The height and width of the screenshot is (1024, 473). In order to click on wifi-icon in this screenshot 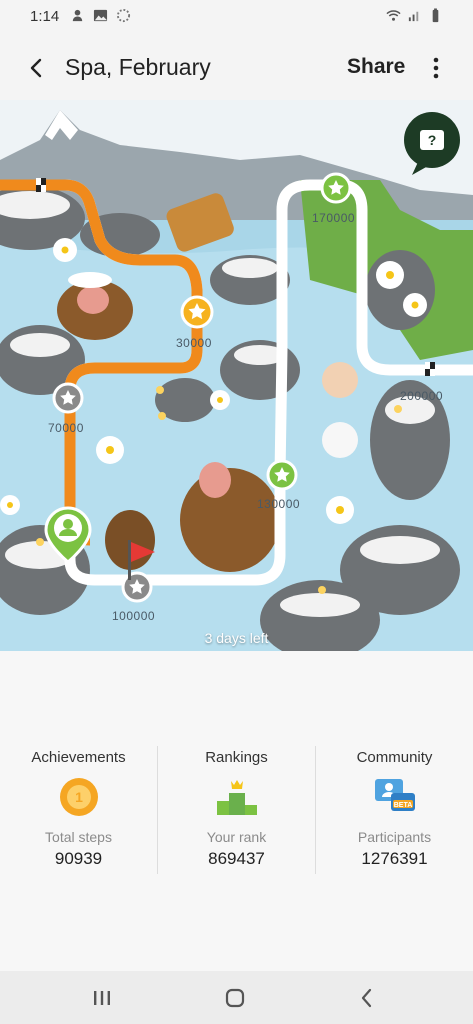, I will do `click(393, 15)`.